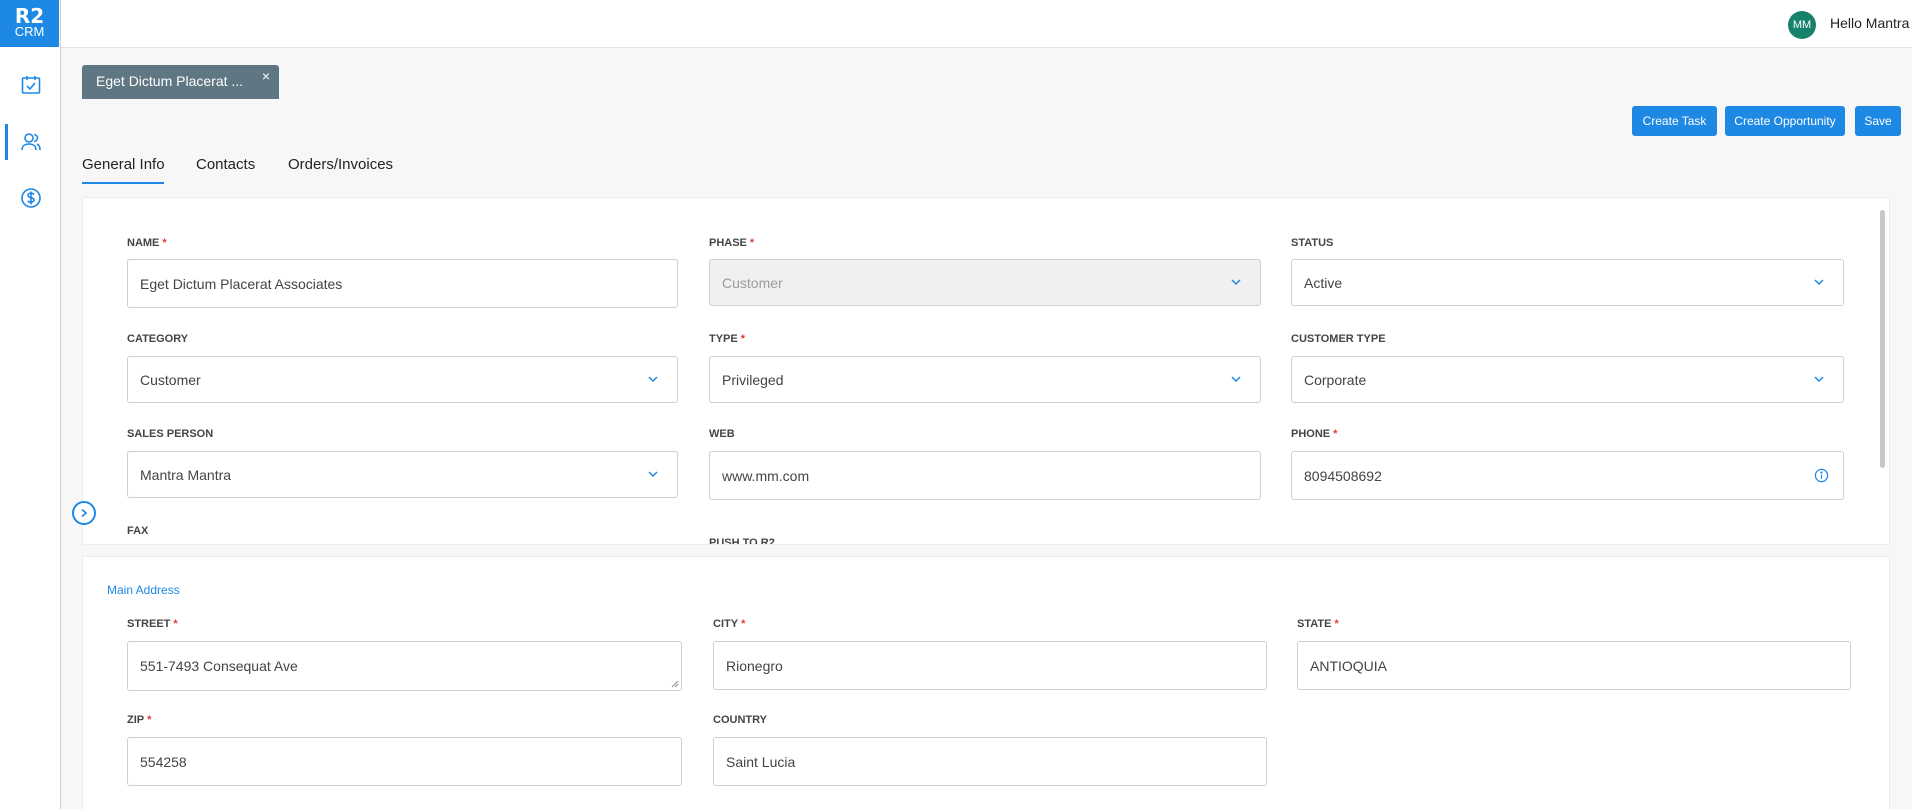 This screenshot has width=1912, height=809. What do you see at coordinates (143, 590) in the screenshot?
I see `main-address-title: Main Address` at bounding box center [143, 590].